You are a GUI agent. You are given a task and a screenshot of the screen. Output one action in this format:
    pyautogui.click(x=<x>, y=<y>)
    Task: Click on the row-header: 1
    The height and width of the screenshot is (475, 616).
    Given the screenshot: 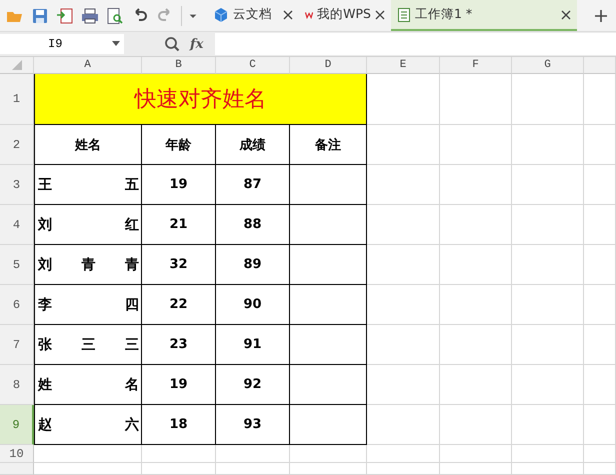 What is the action you would take?
    pyautogui.click(x=17, y=99)
    